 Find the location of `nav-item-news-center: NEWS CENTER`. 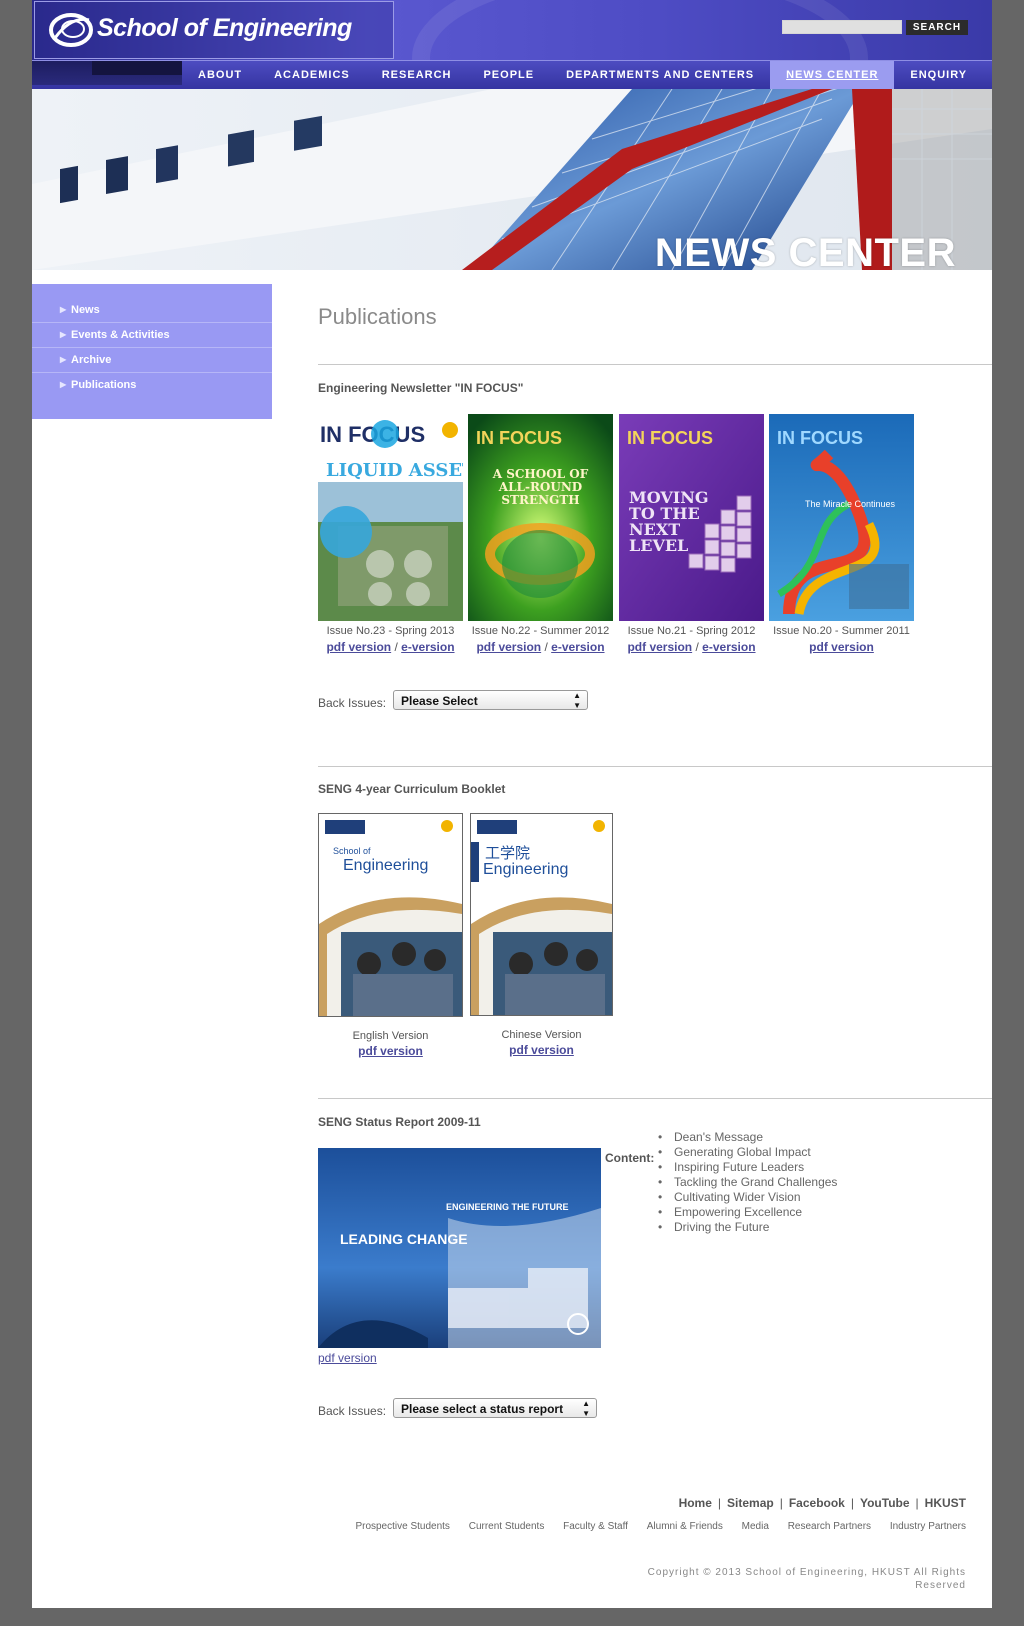

nav-item-news-center: NEWS CENTER is located at coordinates (832, 75).